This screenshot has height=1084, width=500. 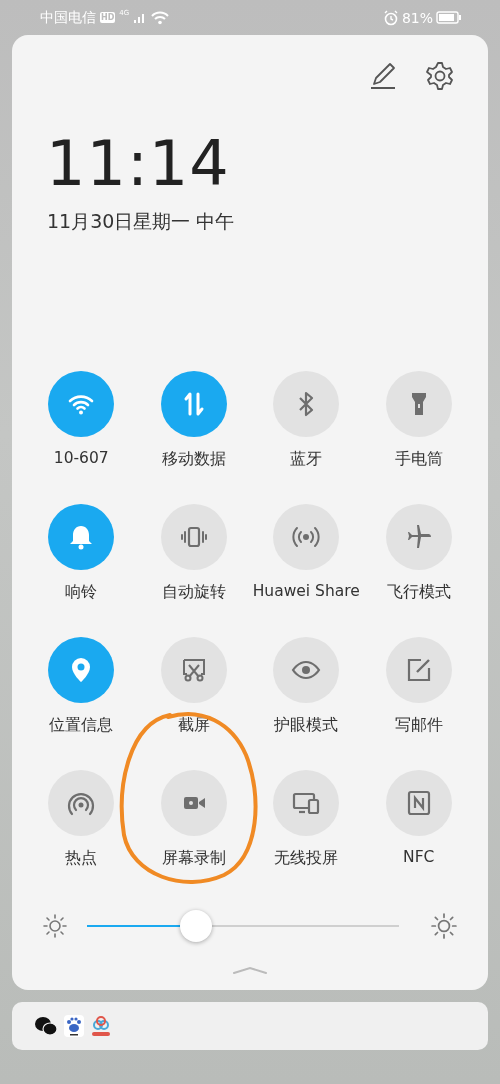 What do you see at coordinates (68, 17) in the screenshot?
I see `carrier-name: 中国电信` at bounding box center [68, 17].